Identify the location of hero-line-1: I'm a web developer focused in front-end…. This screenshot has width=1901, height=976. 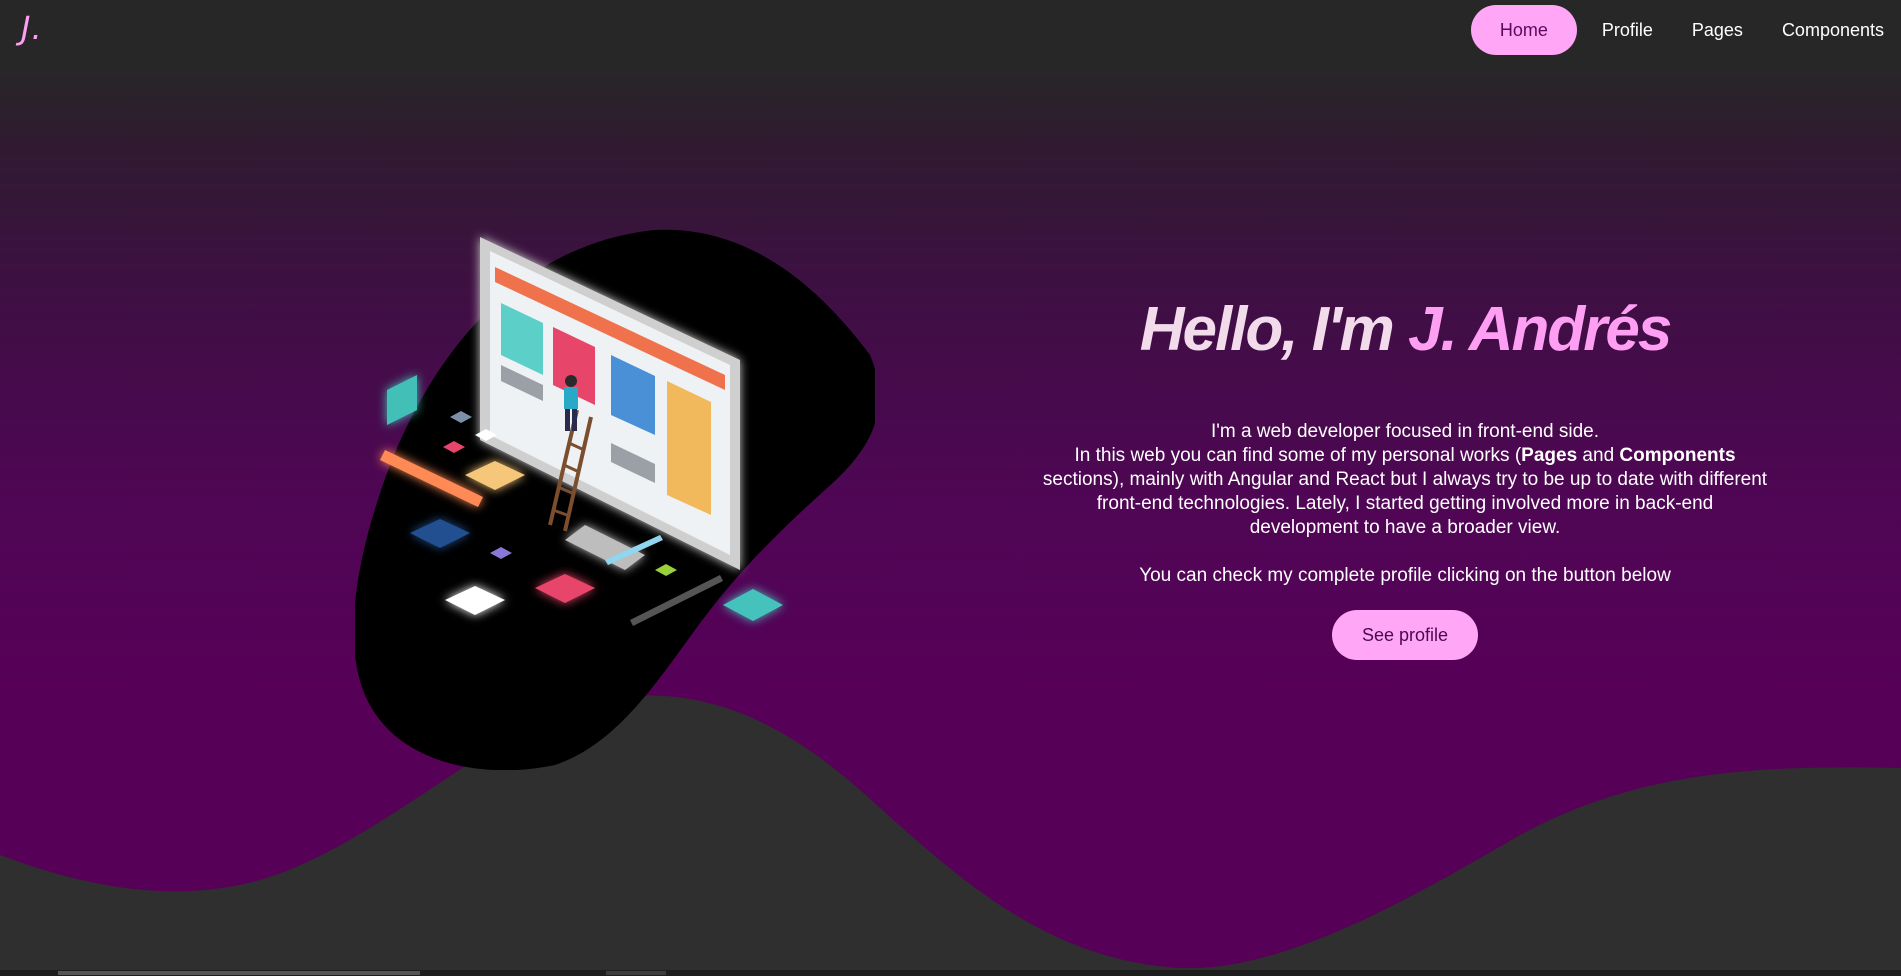
(1405, 431).